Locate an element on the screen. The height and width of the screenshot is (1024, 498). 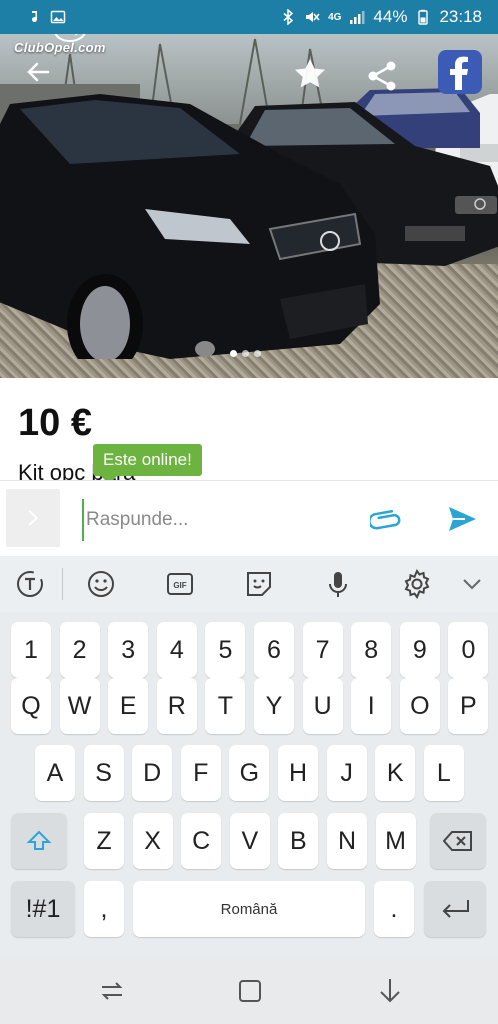
reply-bar is located at coordinates (249, 518).